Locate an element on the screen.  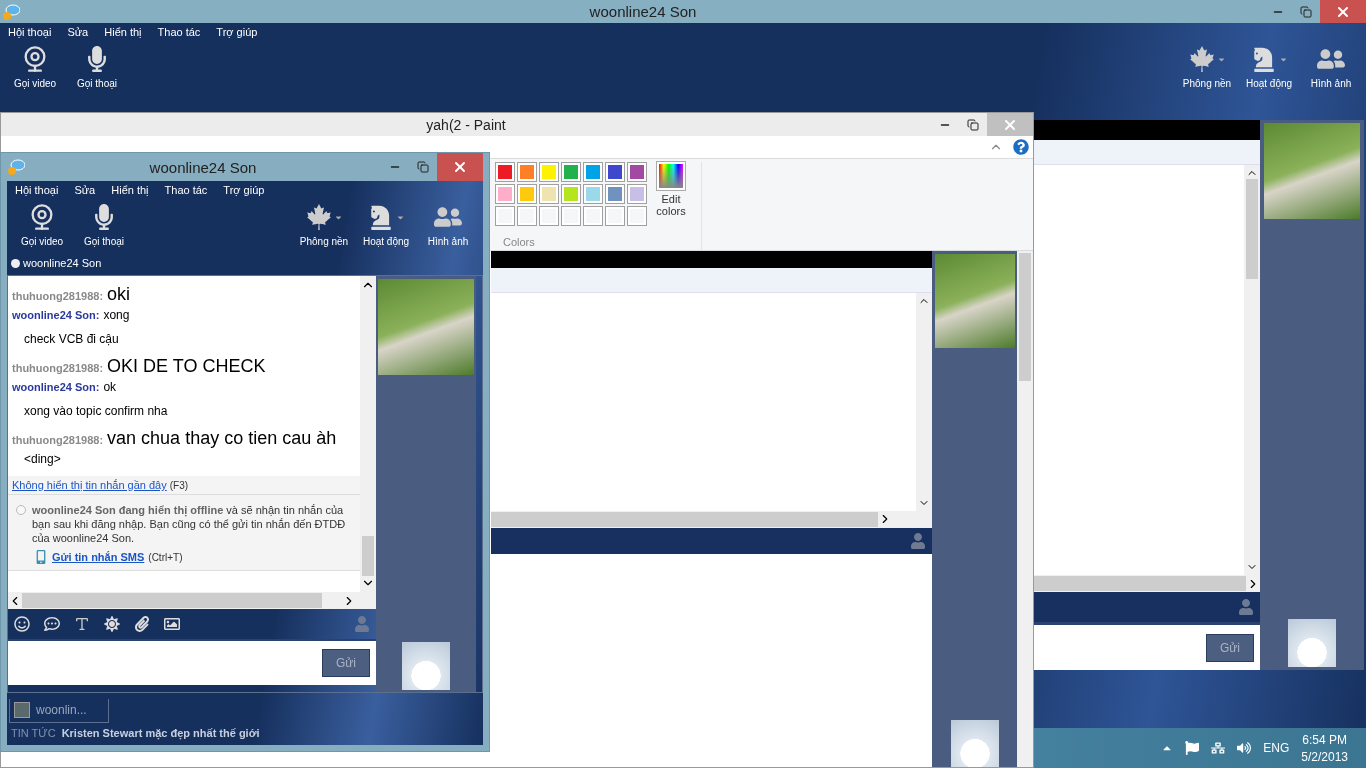
hide-recent-link: Không hiển thị tin nhắn gần đây is located at coordinates (89, 485).